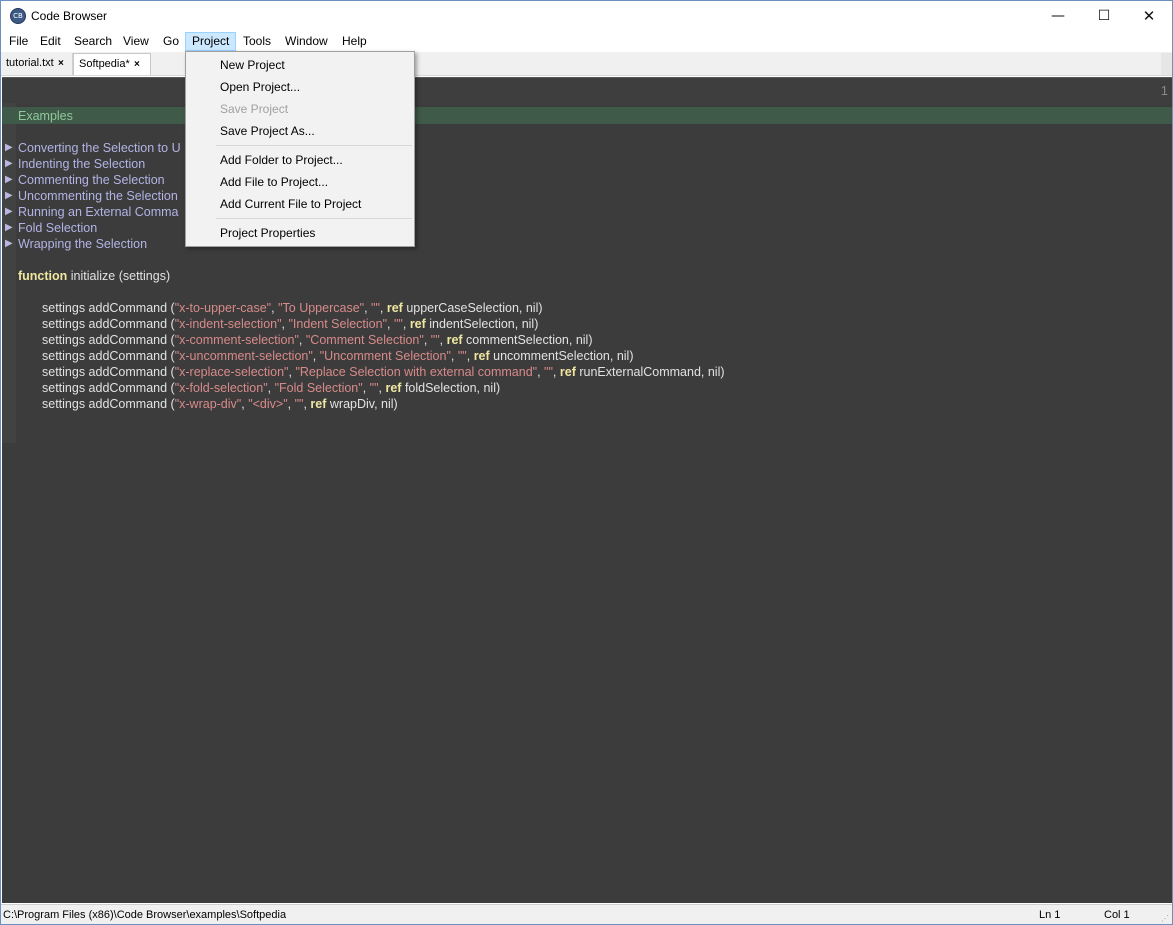  What do you see at coordinates (527, 340) in the screenshot?
I see `code-args: commentSelection, nil)` at bounding box center [527, 340].